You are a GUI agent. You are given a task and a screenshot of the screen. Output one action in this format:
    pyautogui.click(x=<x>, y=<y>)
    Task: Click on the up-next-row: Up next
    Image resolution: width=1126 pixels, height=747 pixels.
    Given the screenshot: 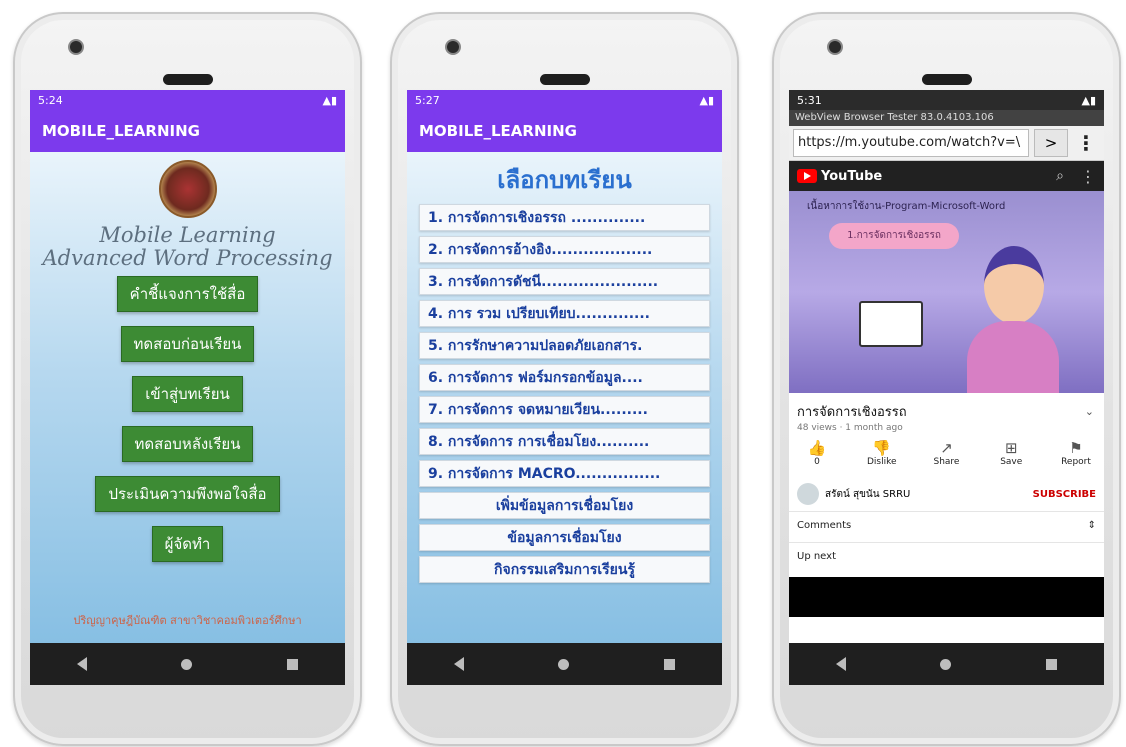 What is the action you would take?
    pyautogui.click(x=946, y=558)
    